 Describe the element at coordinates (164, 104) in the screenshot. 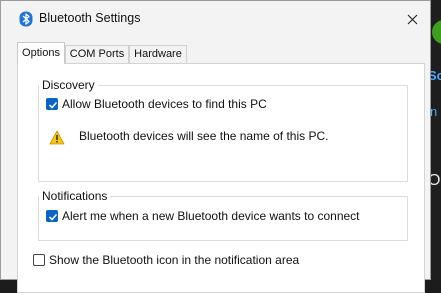

I see `allow-discovery-label: Allow Bluetooth devices to find this PC` at that location.